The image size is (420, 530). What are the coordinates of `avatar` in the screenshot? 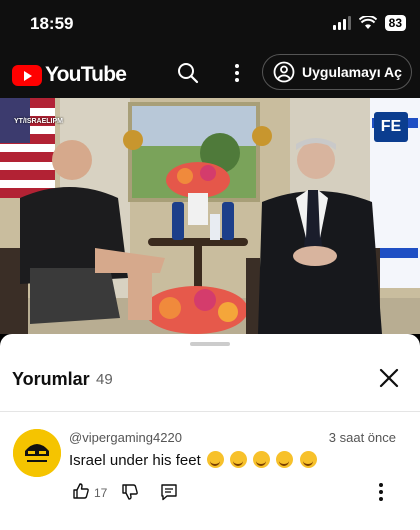 It's located at (37, 453).